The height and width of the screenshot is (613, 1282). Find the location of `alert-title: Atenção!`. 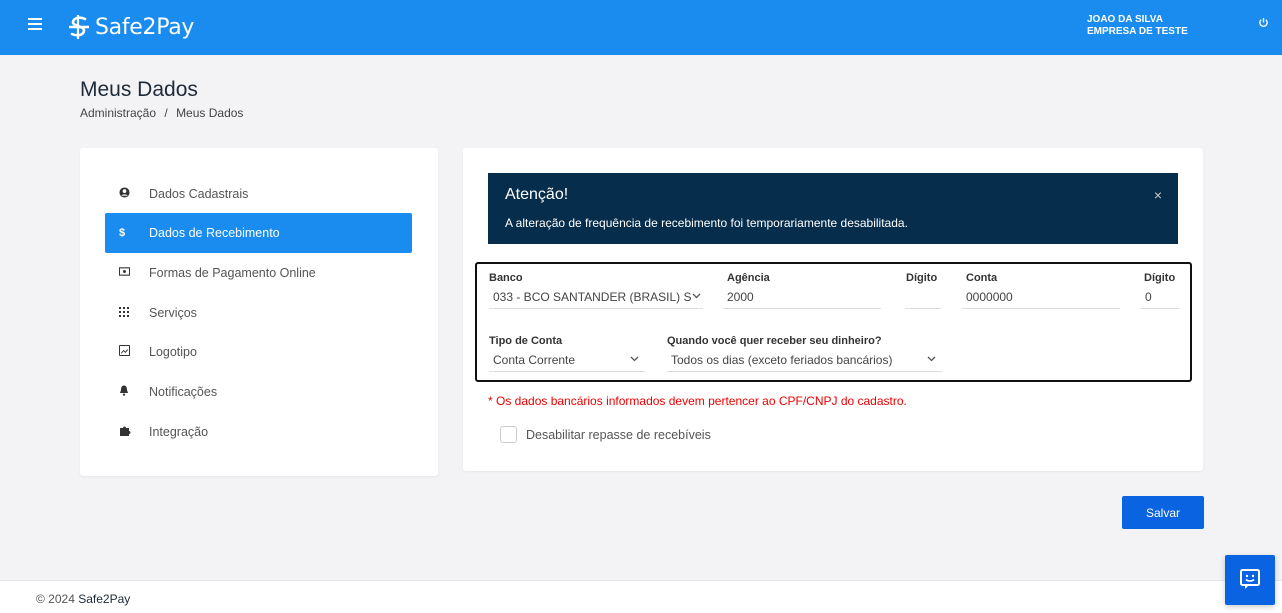

alert-title: Atenção! is located at coordinates (537, 194).